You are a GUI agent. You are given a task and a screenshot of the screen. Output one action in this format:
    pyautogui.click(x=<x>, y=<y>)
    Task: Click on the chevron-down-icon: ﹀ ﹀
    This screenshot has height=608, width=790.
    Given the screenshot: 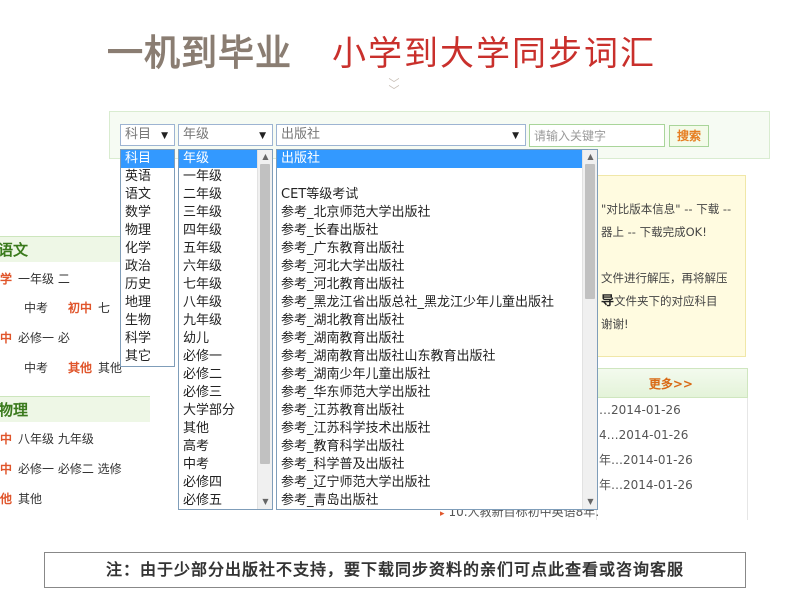 What is the action you would take?
    pyautogui.click(x=394, y=87)
    